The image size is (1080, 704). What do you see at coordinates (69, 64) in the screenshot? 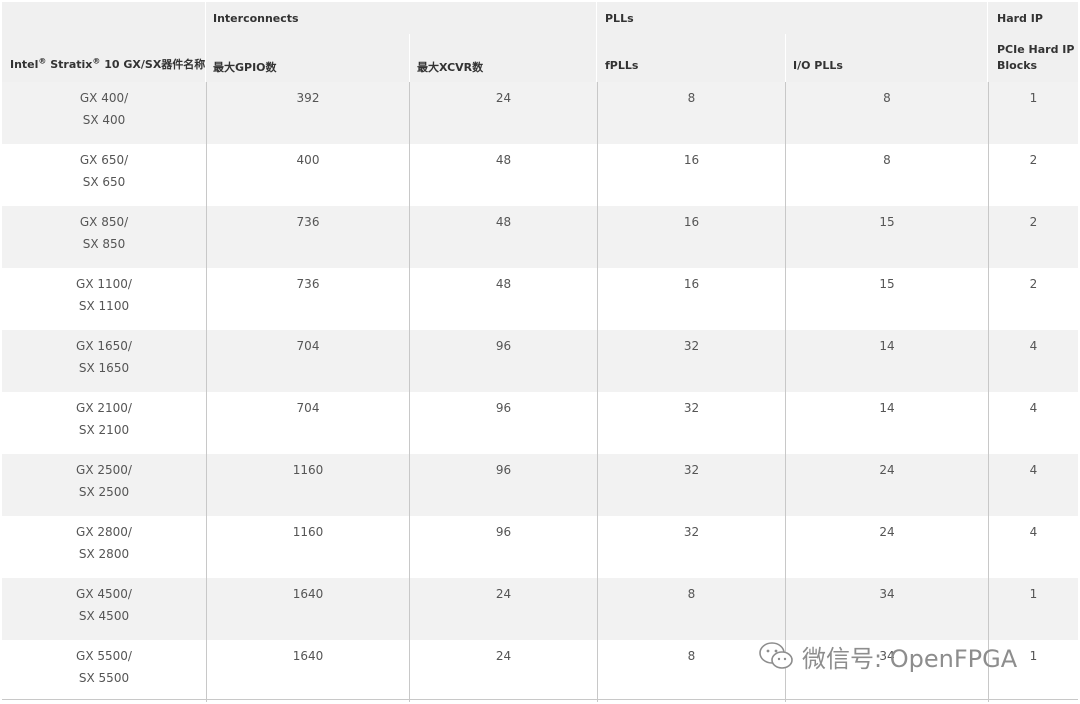
I see `col-name-mid: Stratix` at bounding box center [69, 64].